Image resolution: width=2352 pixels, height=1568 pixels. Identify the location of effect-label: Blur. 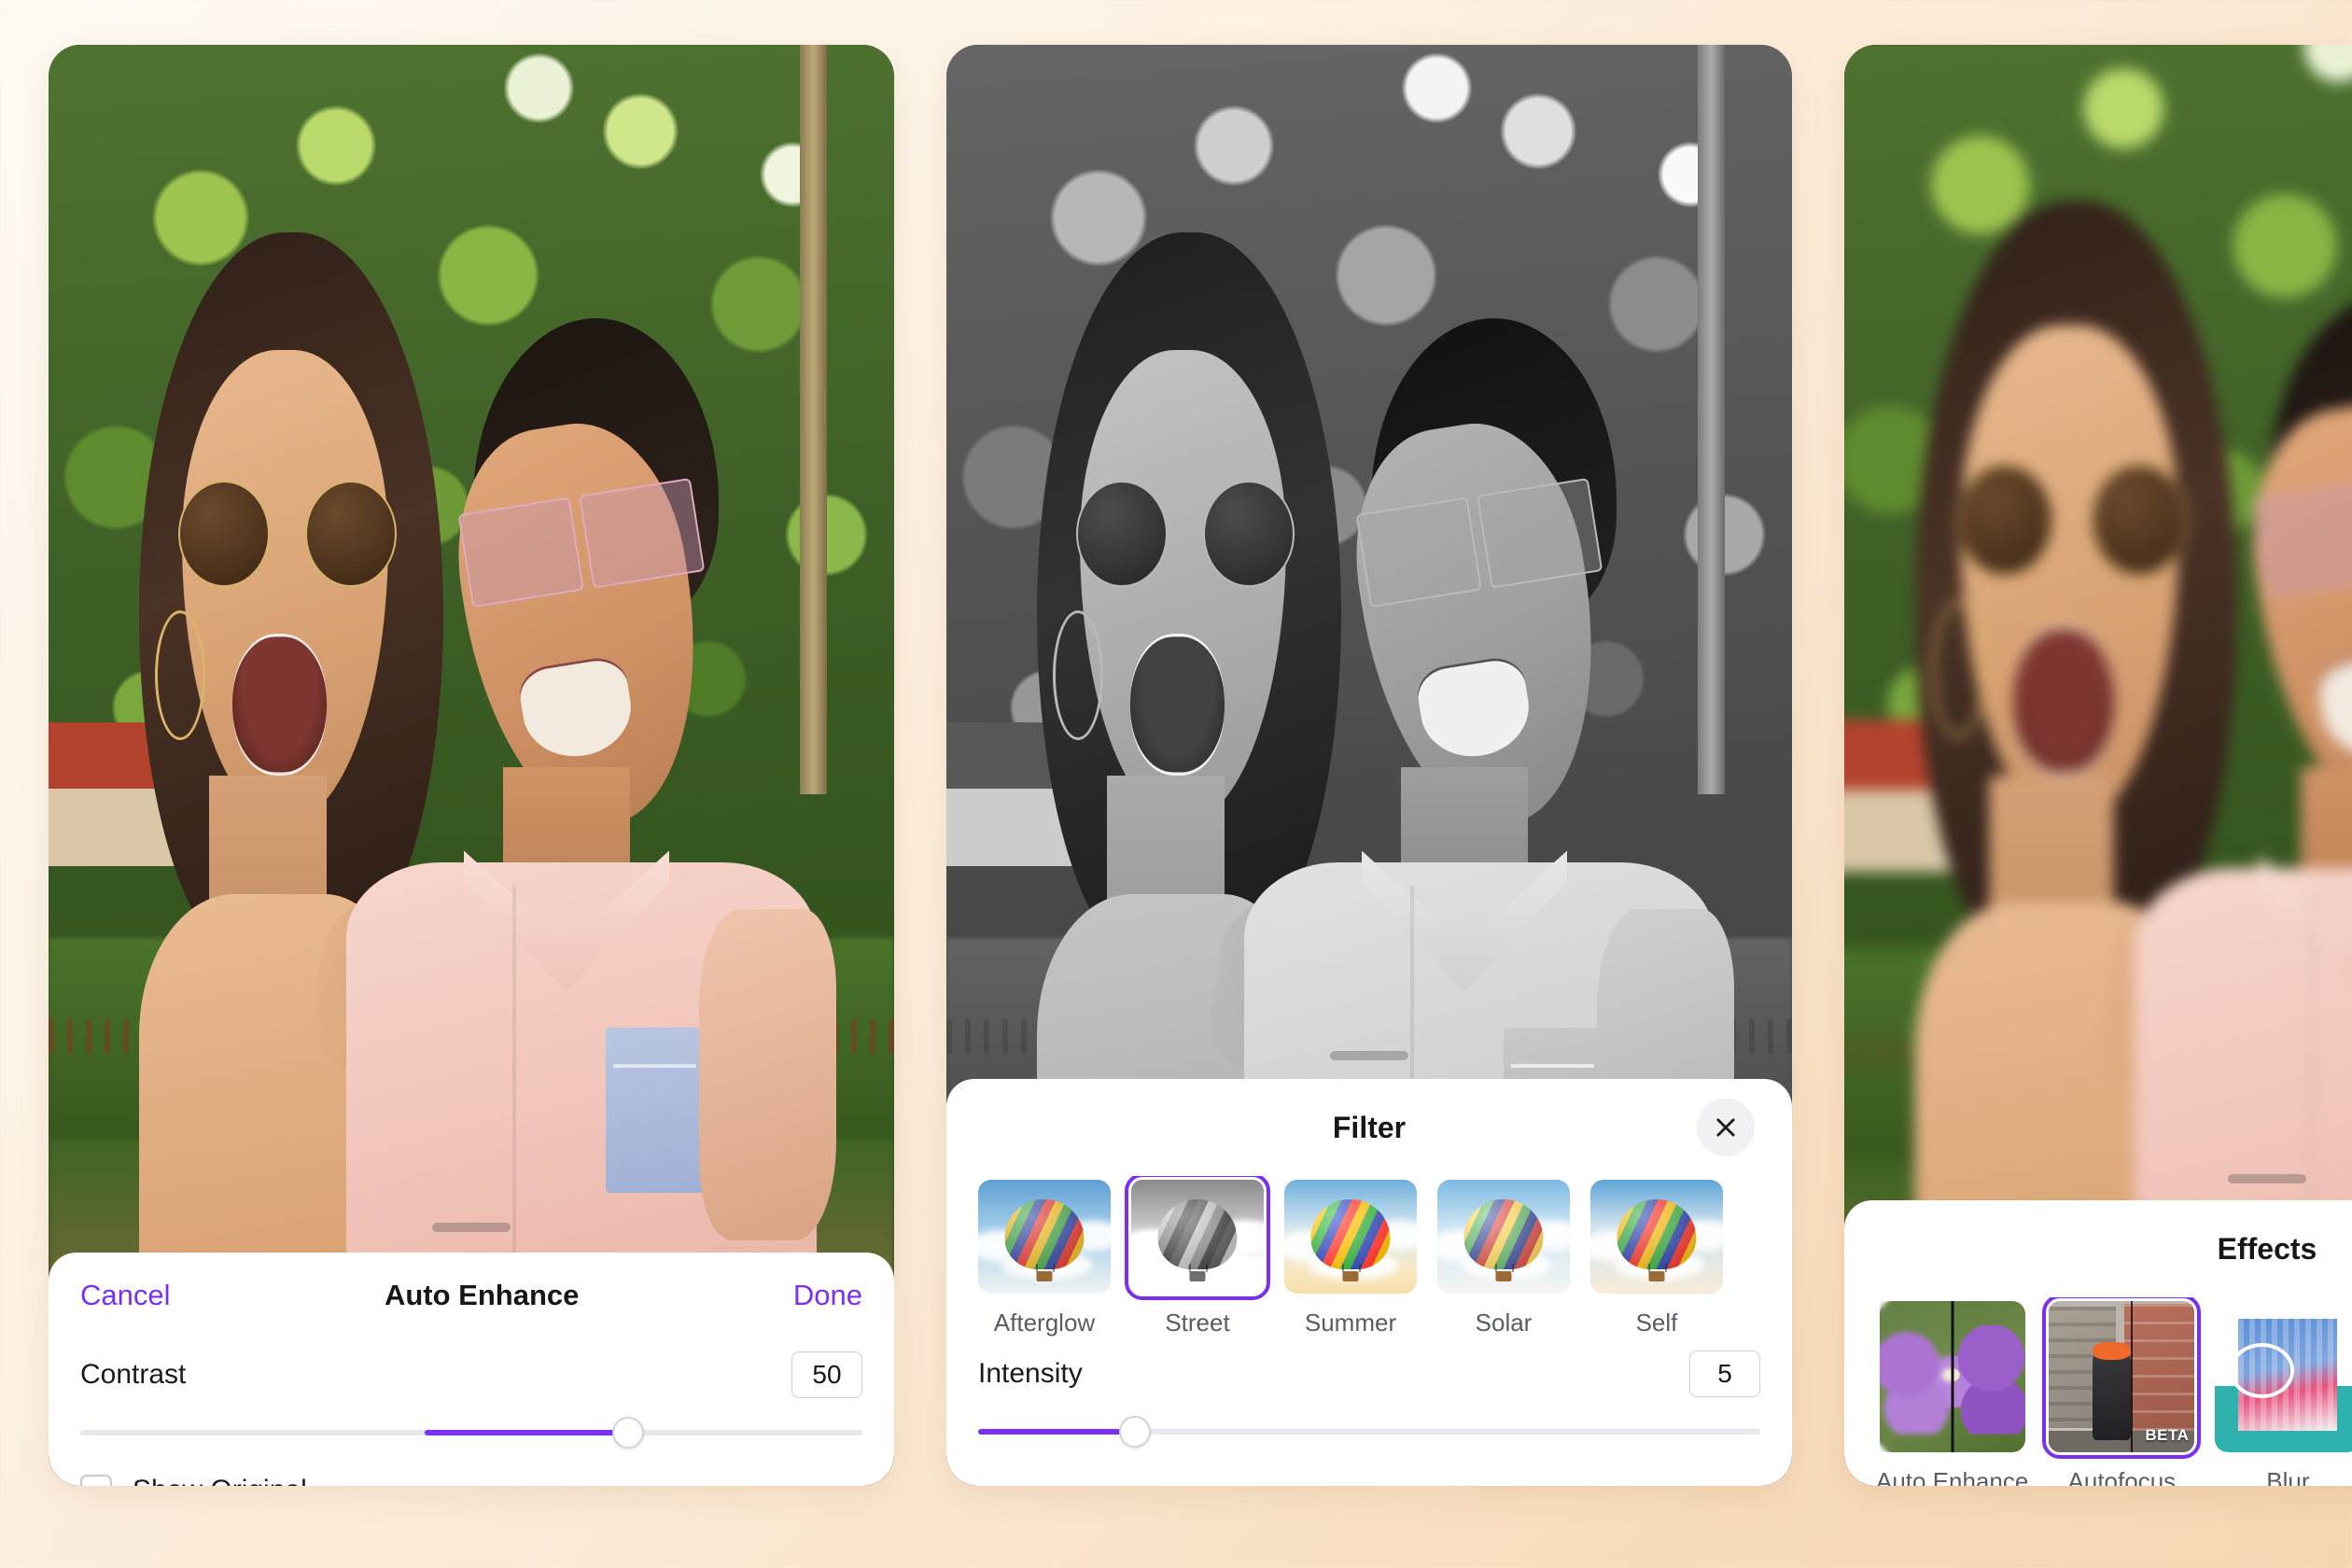
(2288, 1476).